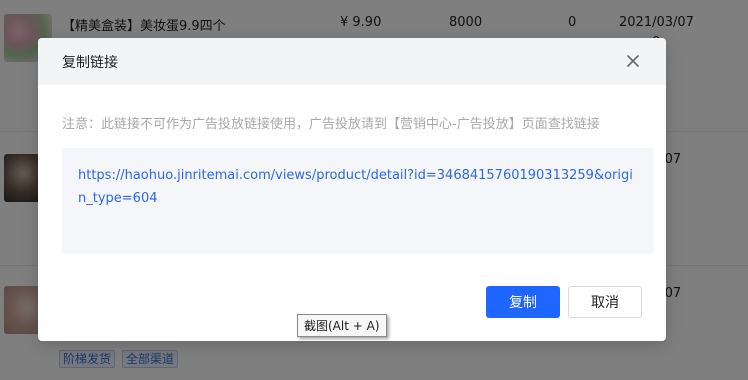  Describe the element at coordinates (523, 302) in the screenshot. I see `copy-button: 复制` at that location.